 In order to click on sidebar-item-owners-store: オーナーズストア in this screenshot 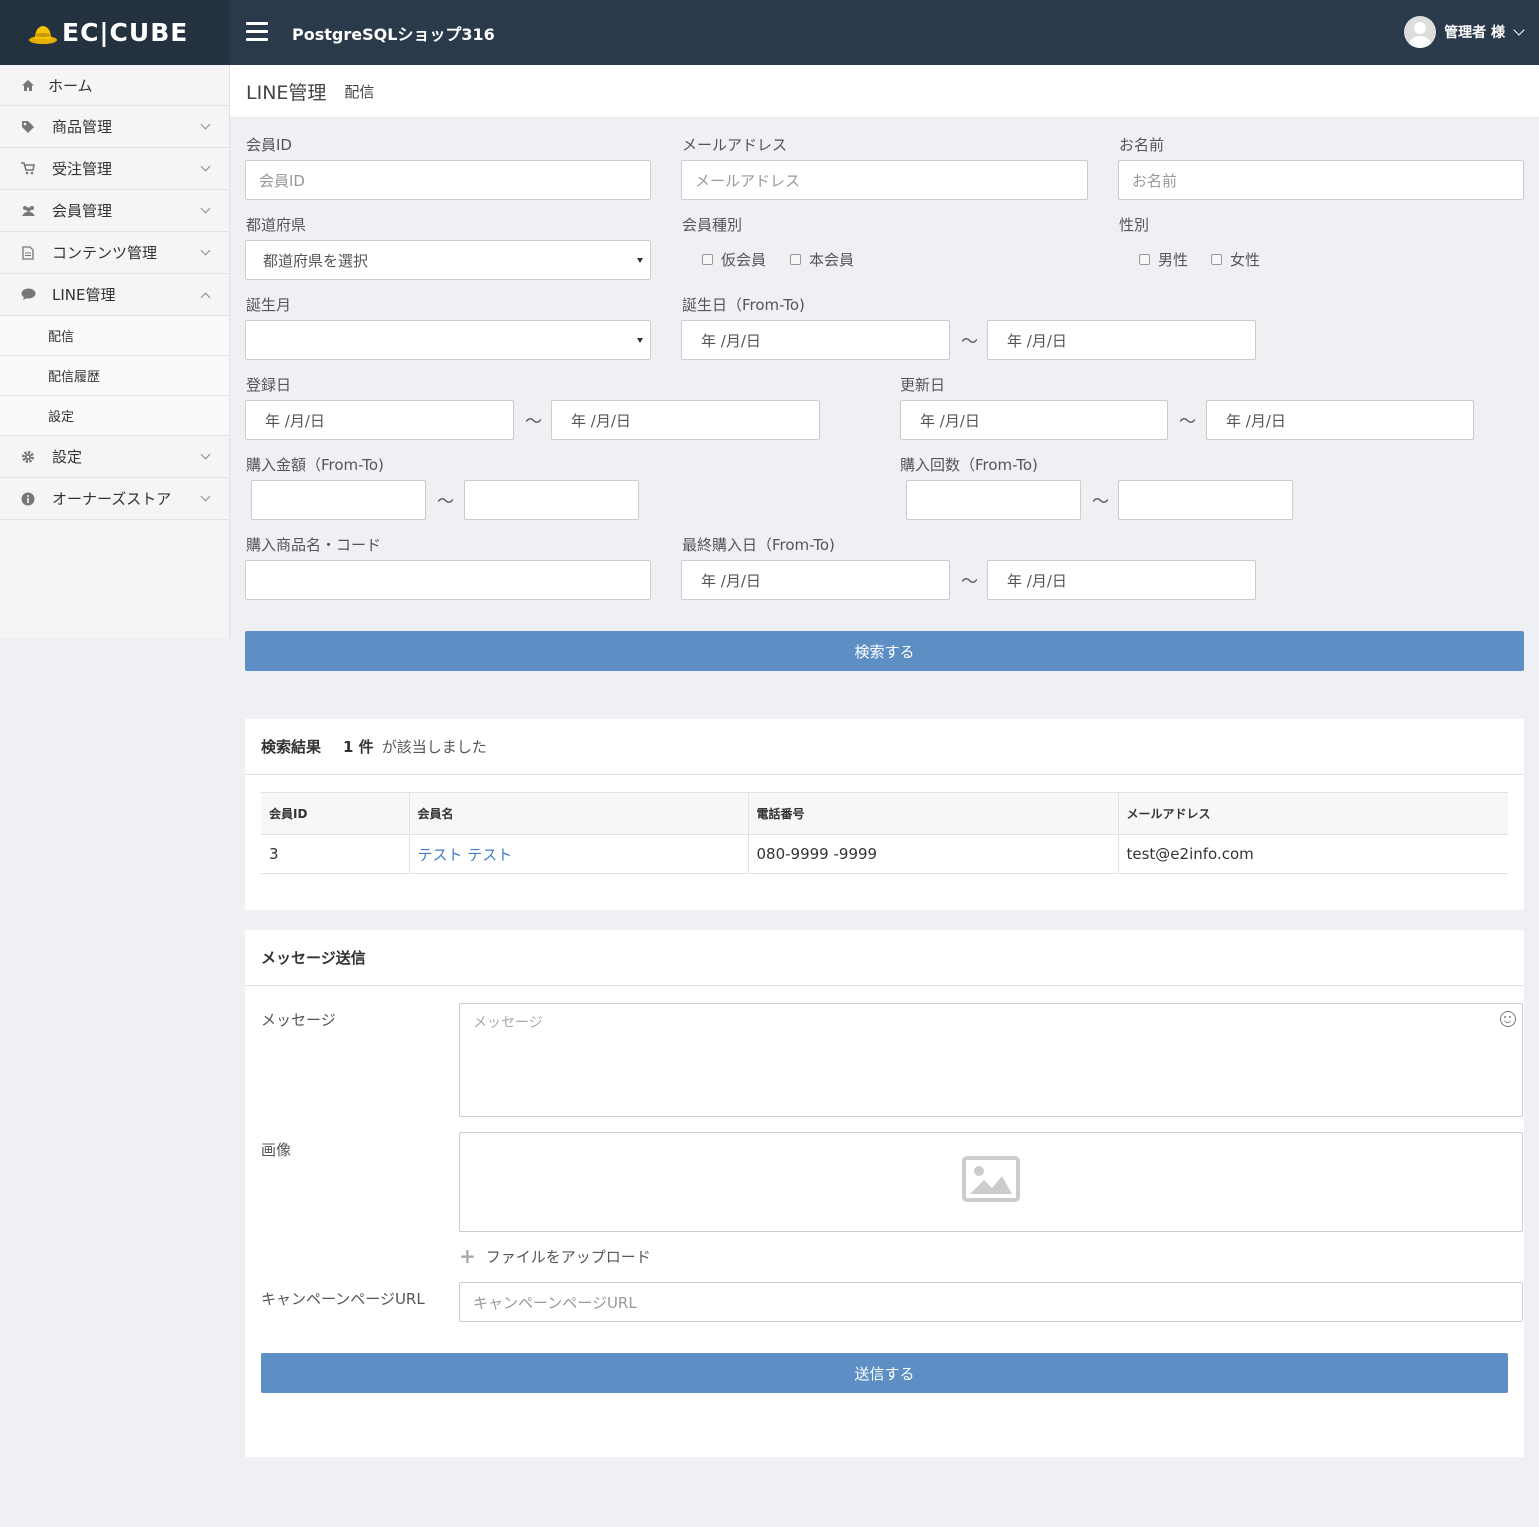, I will do `click(114, 499)`.